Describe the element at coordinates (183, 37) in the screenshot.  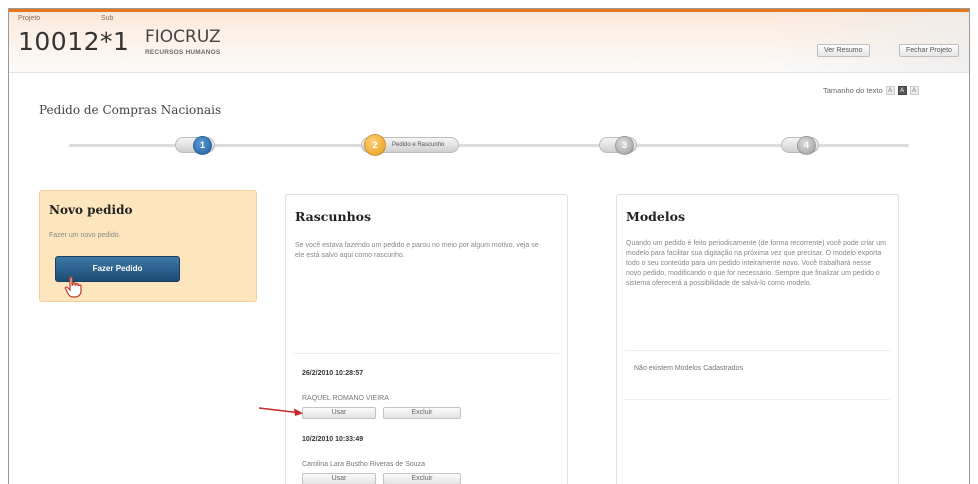
I see `org-name: FIOCRUZ` at that location.